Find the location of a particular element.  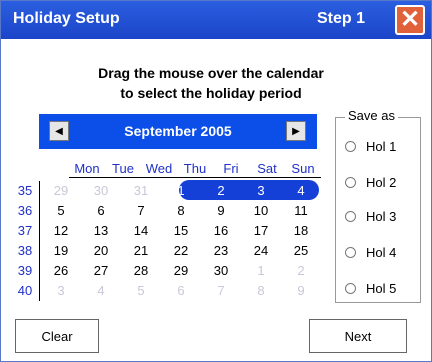

week-number: 35 is located at coordinates (25, 190).